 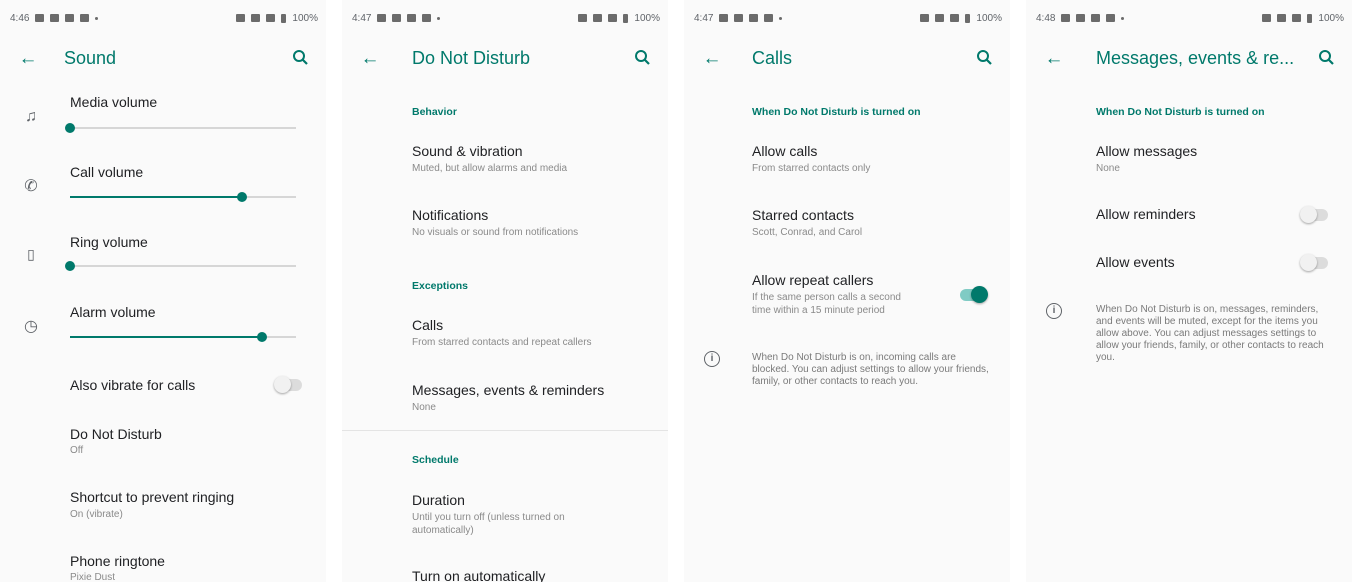 I want to click on sound-vibration-title: Sound & vibration, so click(x=467, y=151).